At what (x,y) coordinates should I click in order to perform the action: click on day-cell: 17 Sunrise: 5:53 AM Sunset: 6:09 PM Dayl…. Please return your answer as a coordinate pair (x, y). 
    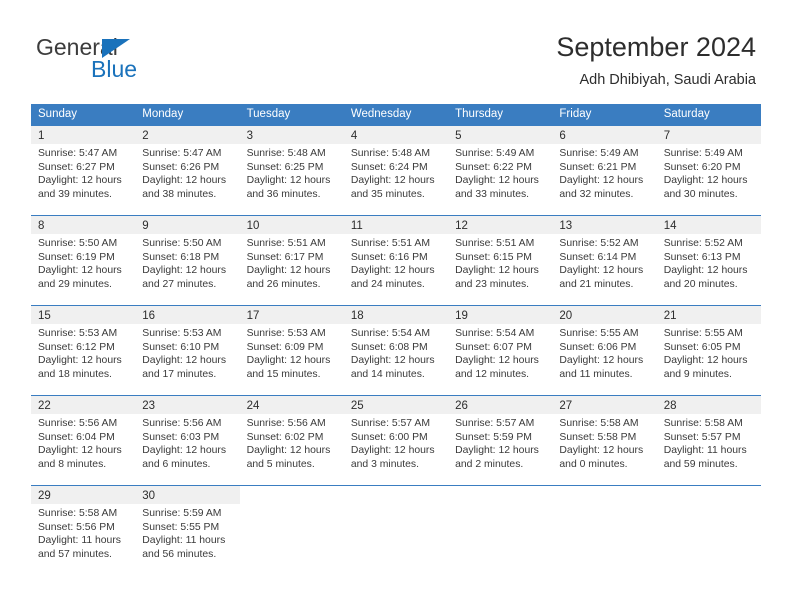
    Looking at the image, I should click on (291, 350).